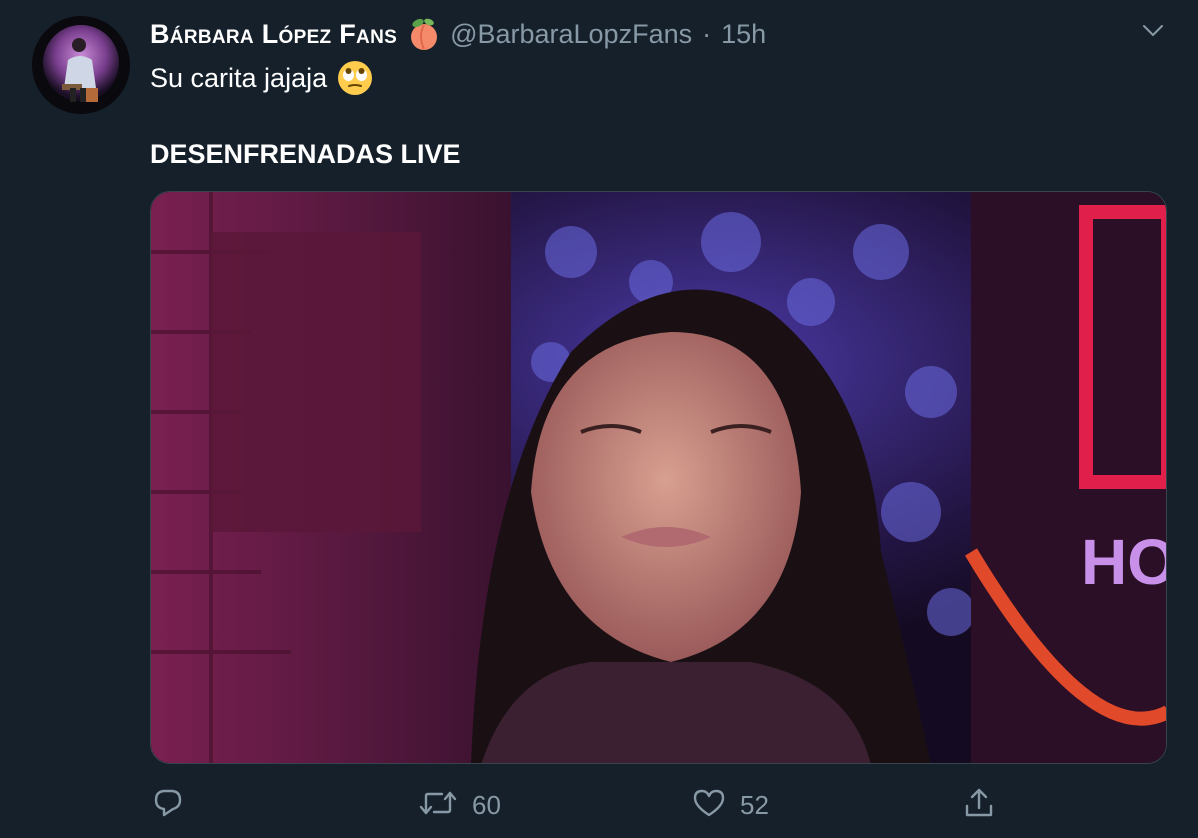 The height and width of the screenshot is (838, 1198). Describe the element at coordinates (424, 34) in the screenshot. I see `peach-emoji-icon` at that location.